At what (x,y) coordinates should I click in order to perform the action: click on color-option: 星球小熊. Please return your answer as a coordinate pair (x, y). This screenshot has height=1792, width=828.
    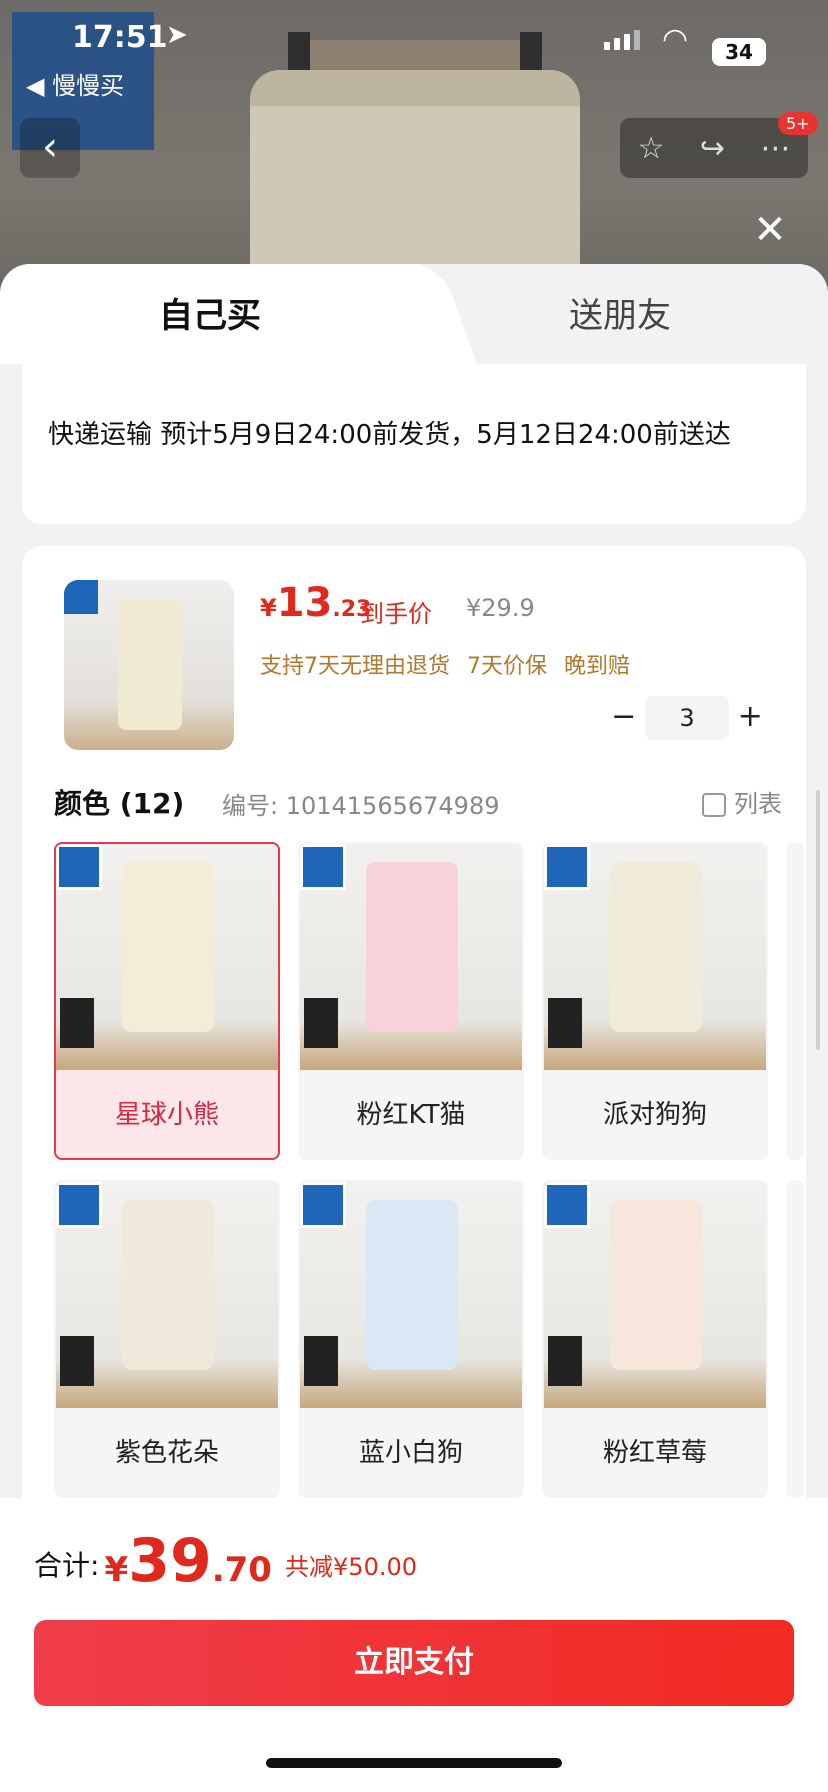
    Looking at the image, I should click on (167, 1001).